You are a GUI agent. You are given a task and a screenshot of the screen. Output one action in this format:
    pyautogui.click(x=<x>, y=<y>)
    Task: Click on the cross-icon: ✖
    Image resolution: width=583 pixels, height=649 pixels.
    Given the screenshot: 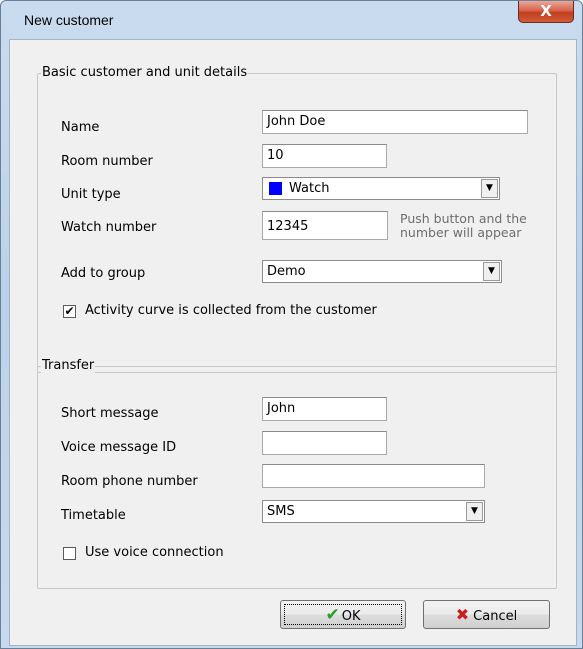 What is the action you would take?
    pyautogui.click(x=462, y=614)
    